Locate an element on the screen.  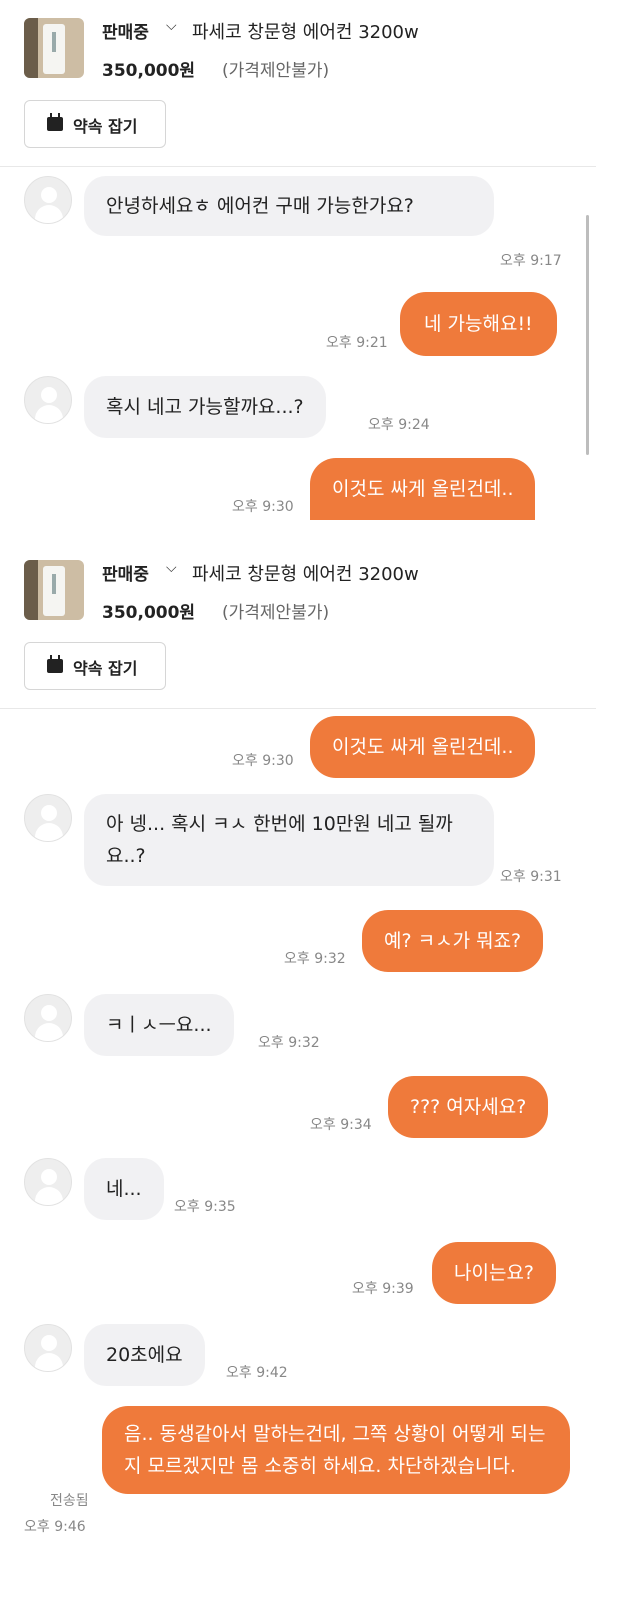
message-time: 오후 9:34 is located at coordinates (341, 1125).